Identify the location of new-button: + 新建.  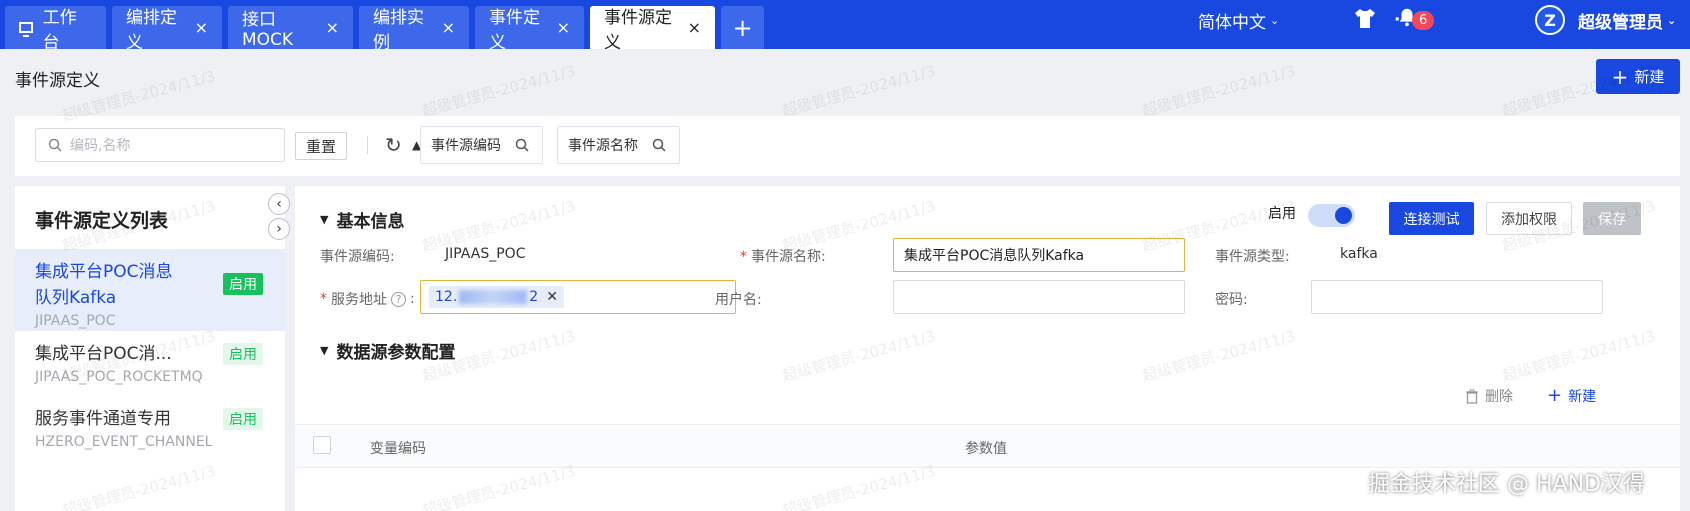
(1638, 76).